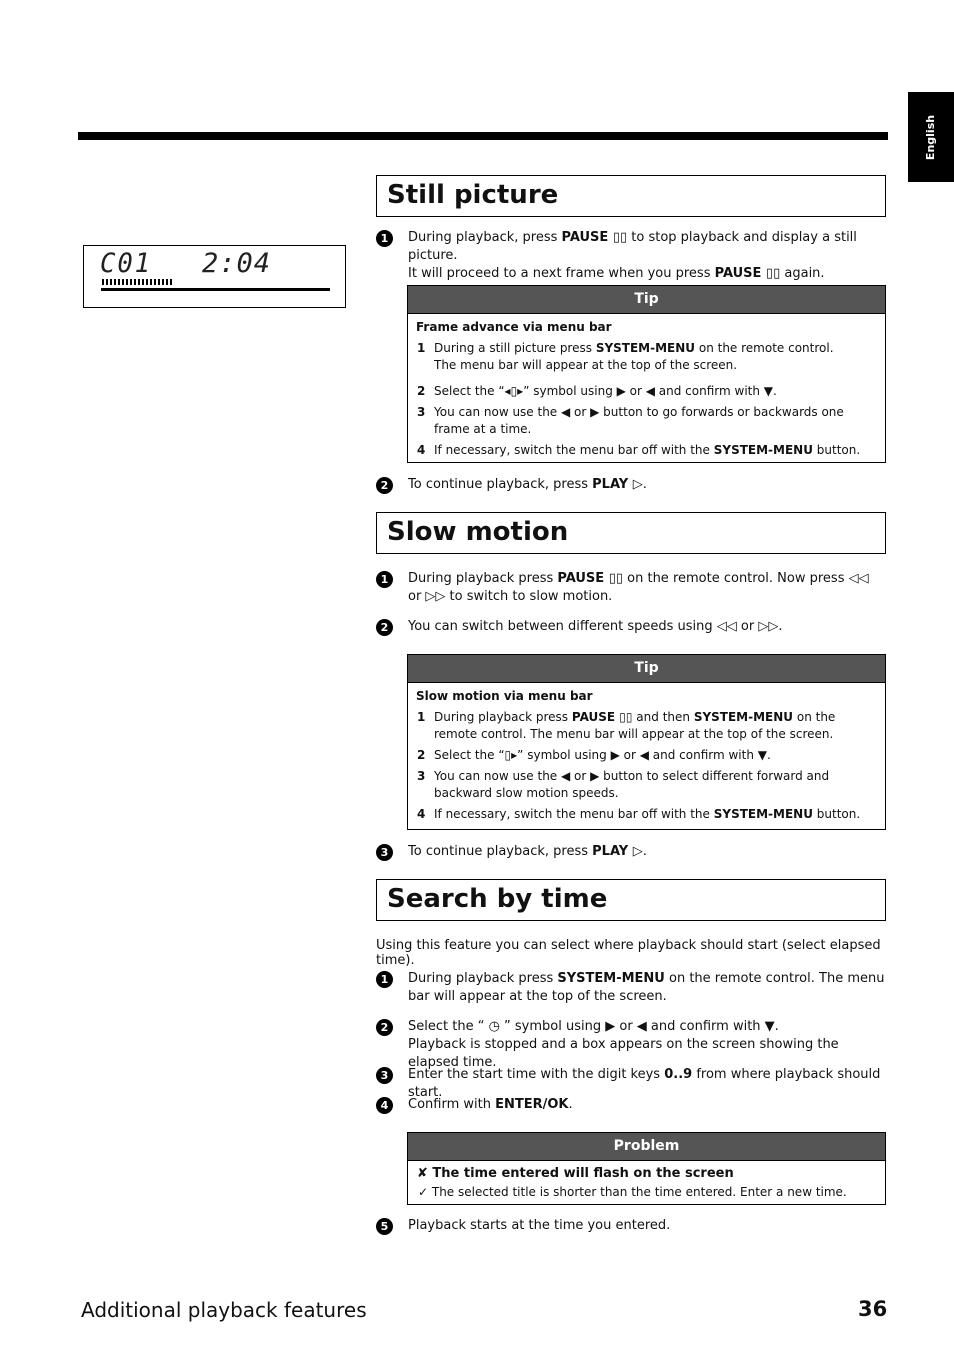 Image resolution: width=954 pixels, height=1351 pixels. Describe the element at coordinates (514, 327) in the screenshot. I see `tip-subtitle: Frame advance via menu bar` at that location.